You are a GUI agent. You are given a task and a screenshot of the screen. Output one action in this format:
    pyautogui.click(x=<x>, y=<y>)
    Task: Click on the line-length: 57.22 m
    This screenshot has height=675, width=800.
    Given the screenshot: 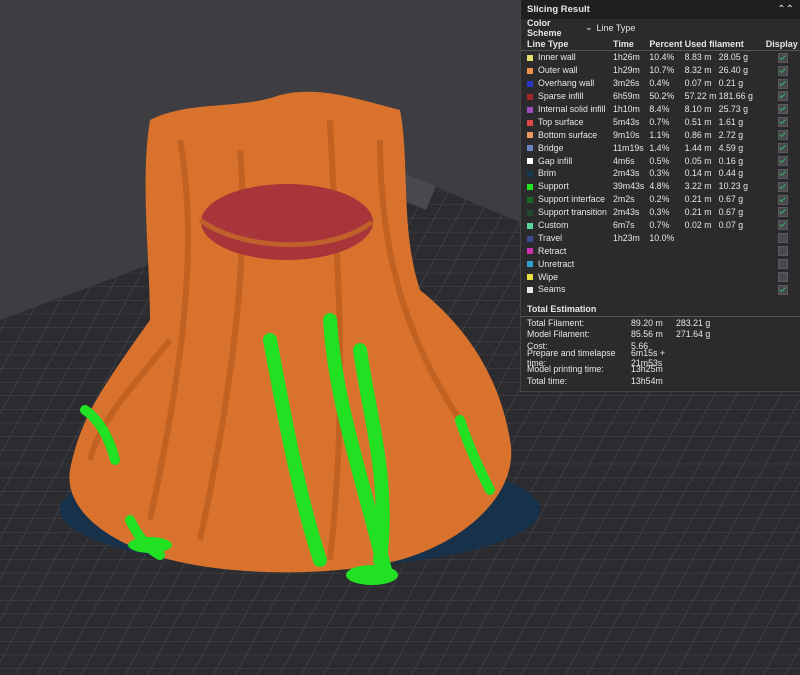 What is the action you would take?
    pyautogui.click(x=700, y=96)
    